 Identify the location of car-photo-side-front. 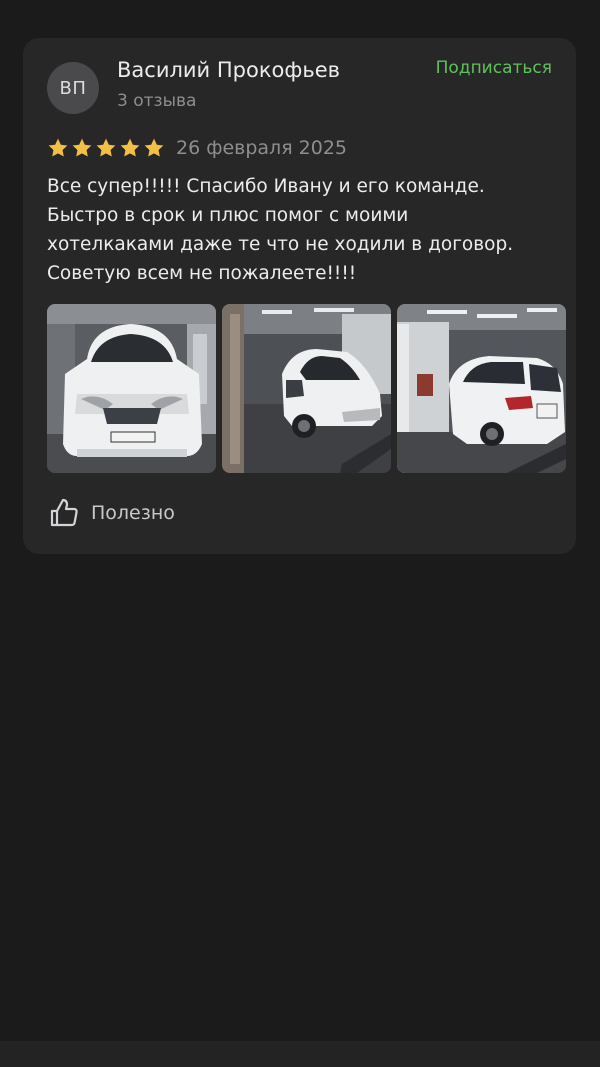
(306, 388).